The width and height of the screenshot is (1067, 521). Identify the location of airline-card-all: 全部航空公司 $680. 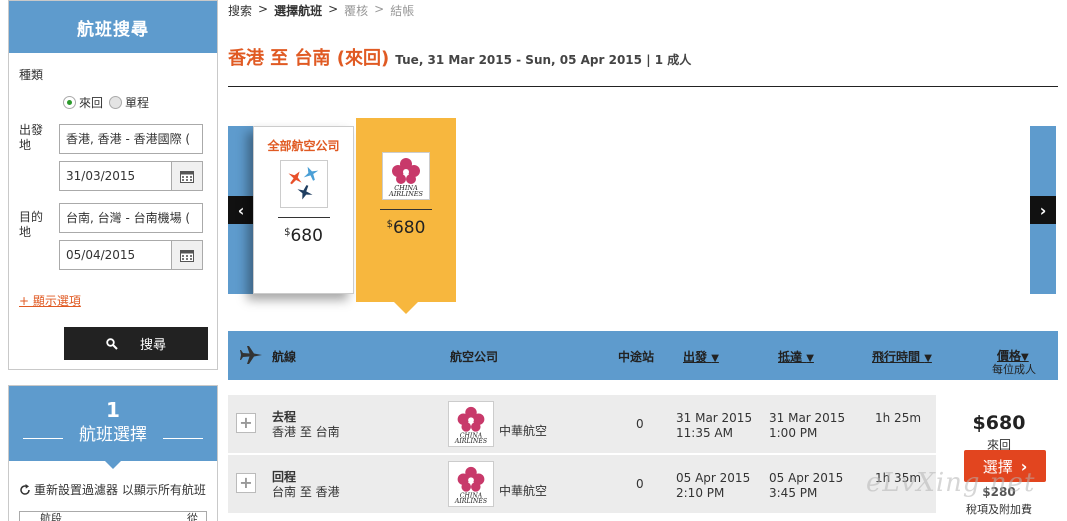
(303, 210).